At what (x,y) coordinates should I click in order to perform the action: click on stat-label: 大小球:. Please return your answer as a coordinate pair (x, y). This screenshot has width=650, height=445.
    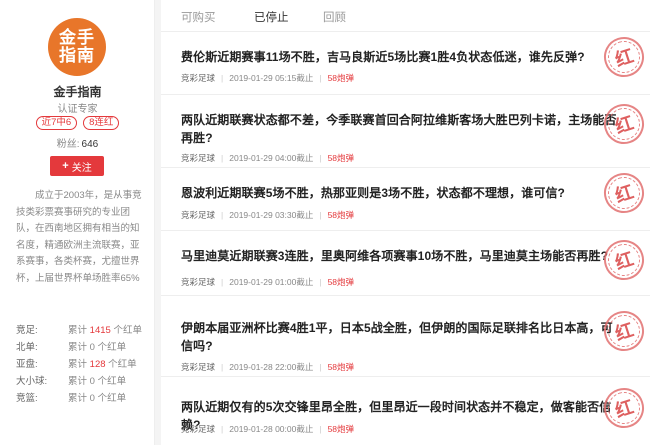
    Looking at the image, I should click on (32, 381).